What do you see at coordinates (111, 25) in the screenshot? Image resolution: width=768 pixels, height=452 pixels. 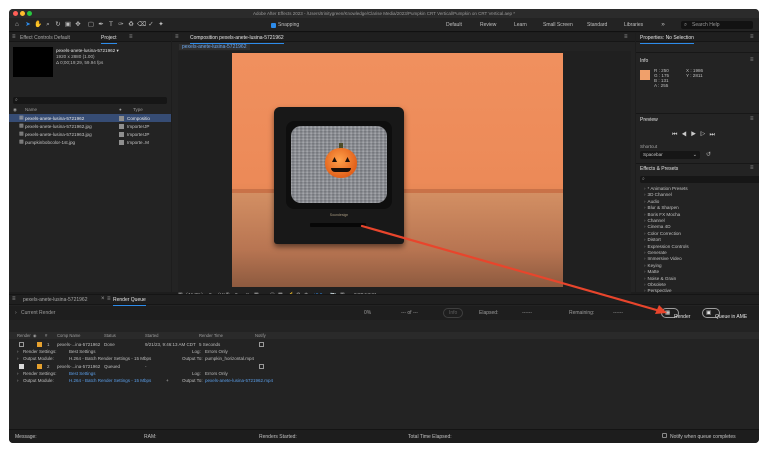 I see `type-tool-icon: T` at bounding box center [111, 25].